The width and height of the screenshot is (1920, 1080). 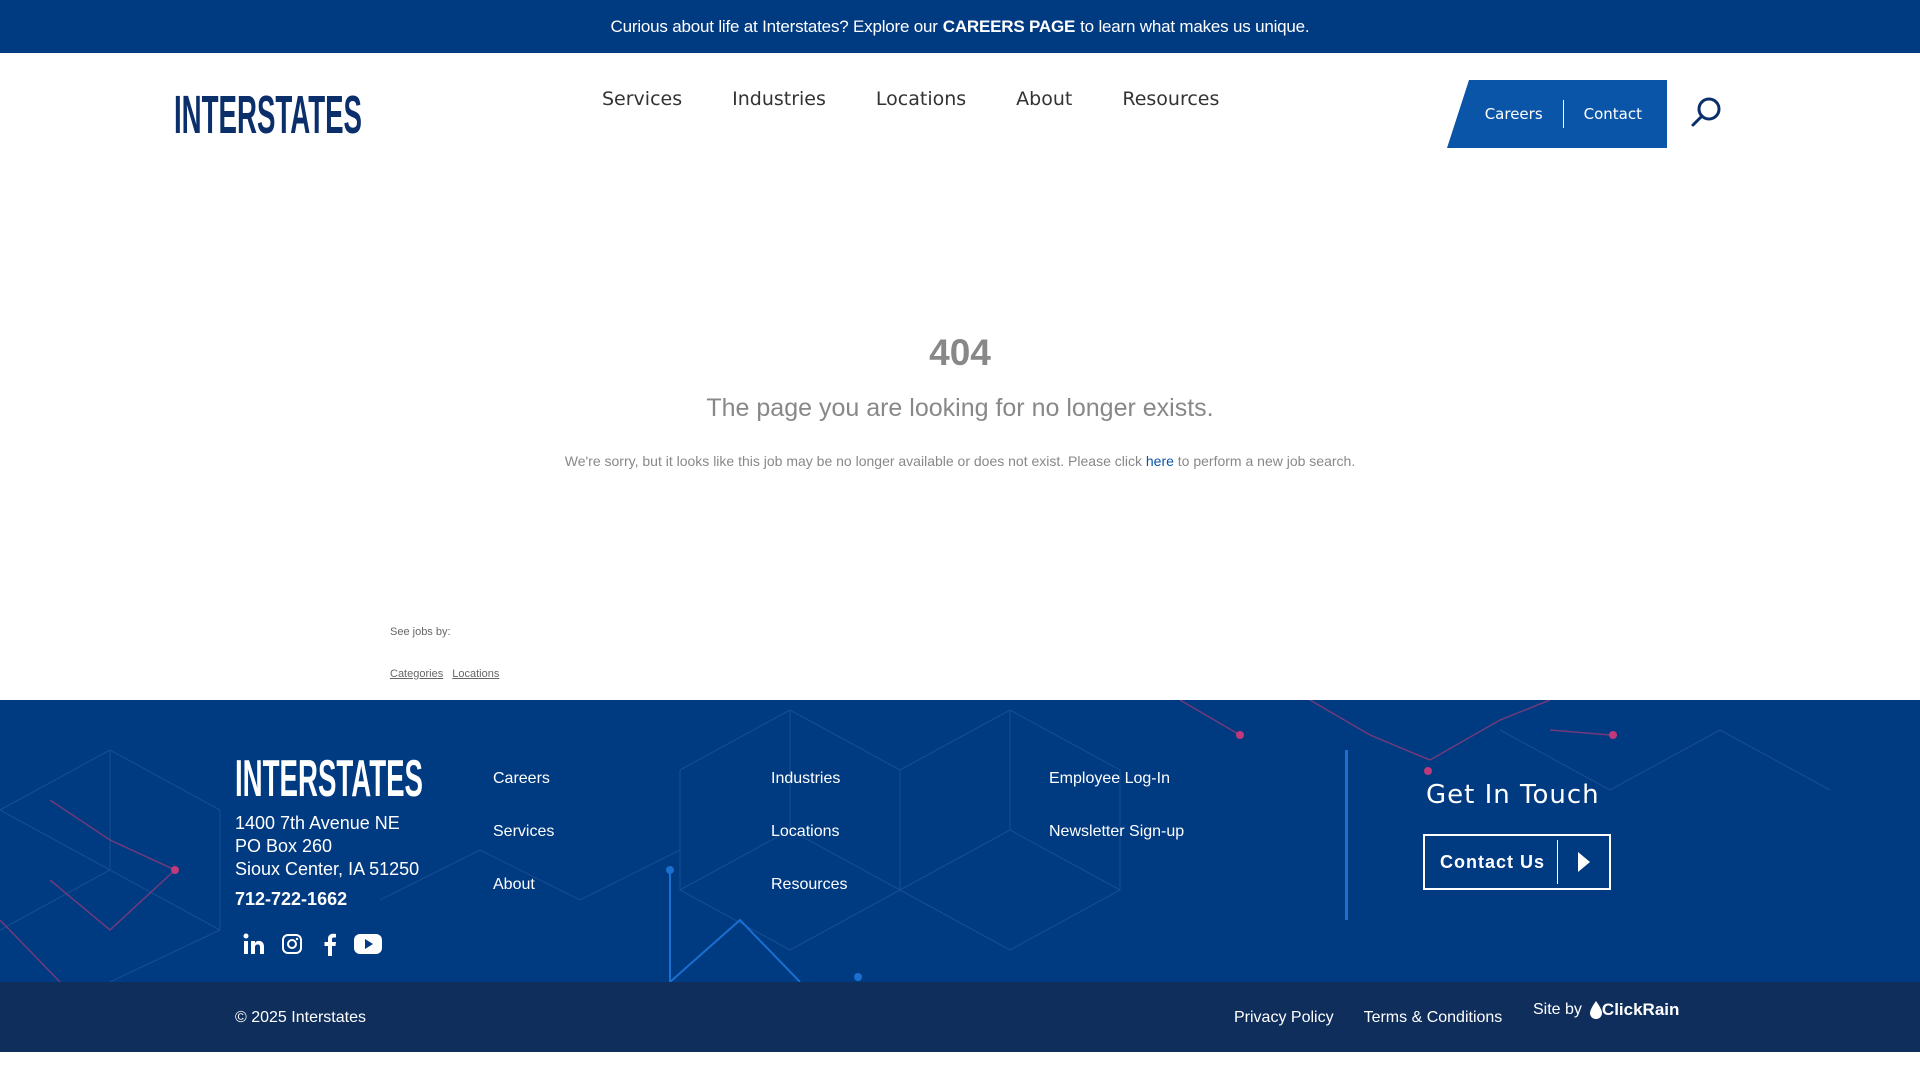 What do you see at coordinates (1513, 795) in the screenshot?
I see `get-in-touch-heading: Get In Touch` at bounding box center [1513, 795].